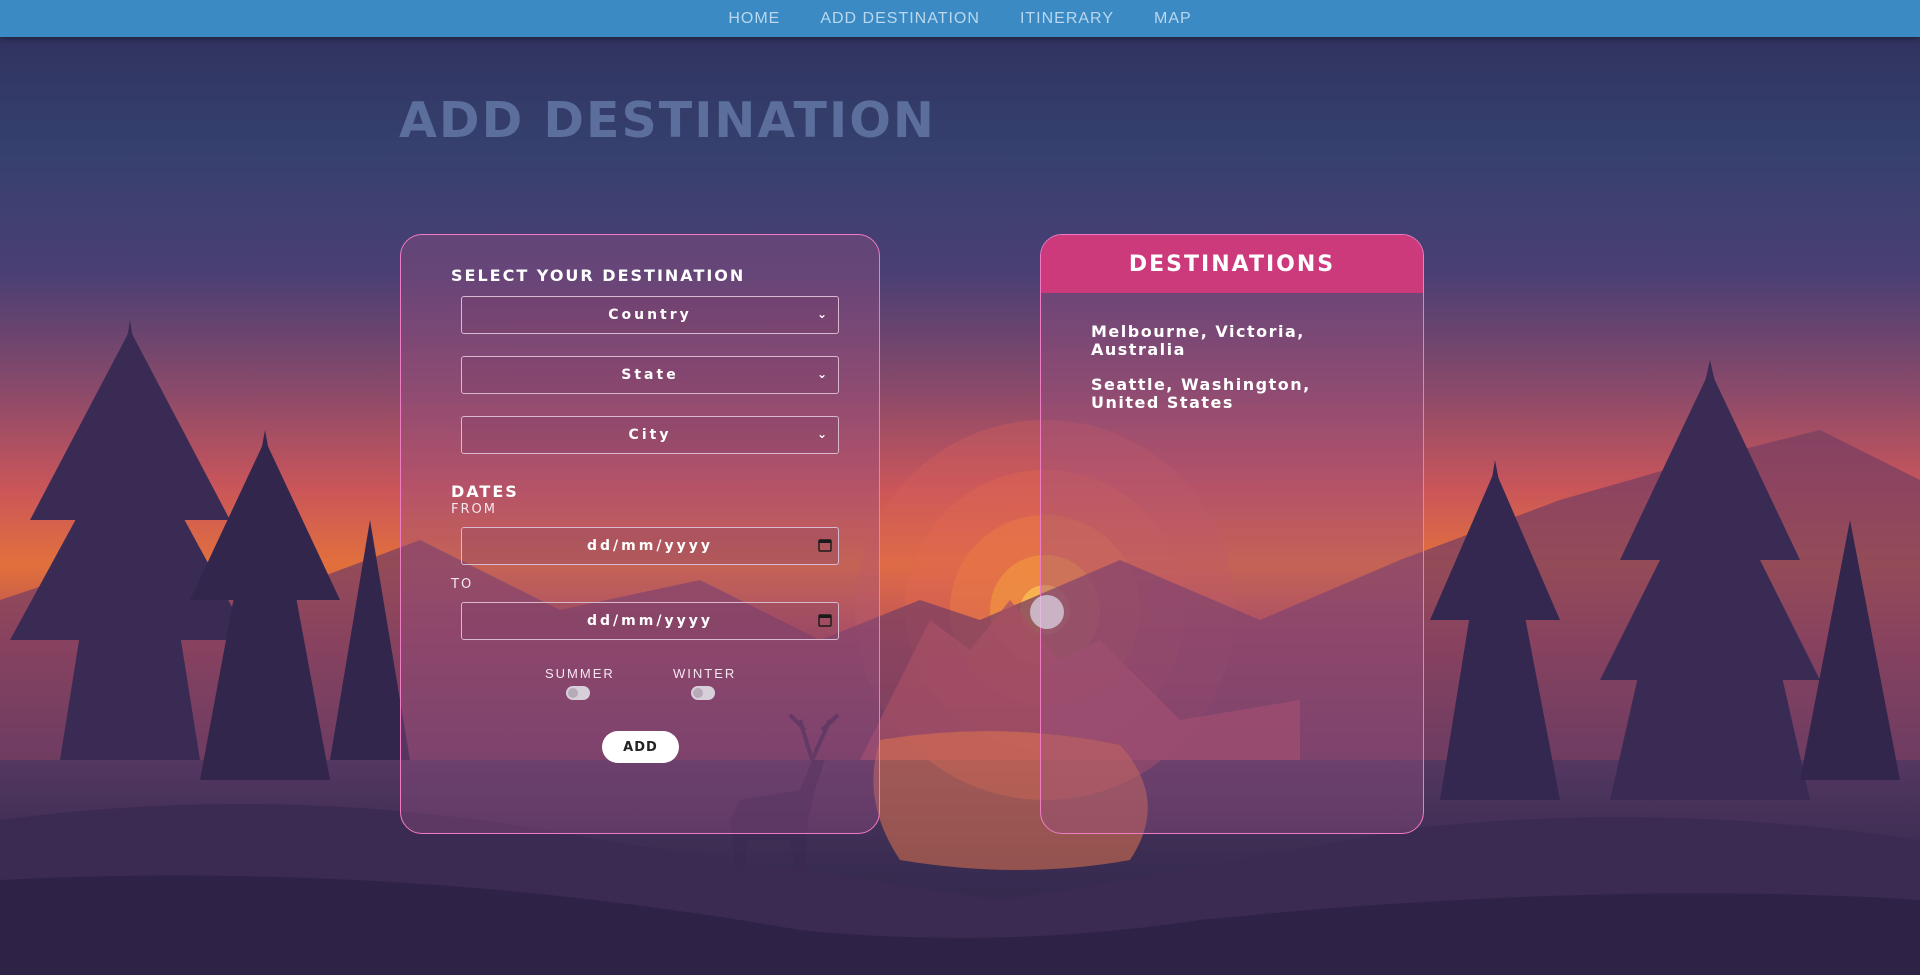 This screenshot has height=975, width=1920. Describe the element at coordinates (900, 19) in the screenshot. I see `nav-add-destination-link: ADD DESTINATION` at that location.